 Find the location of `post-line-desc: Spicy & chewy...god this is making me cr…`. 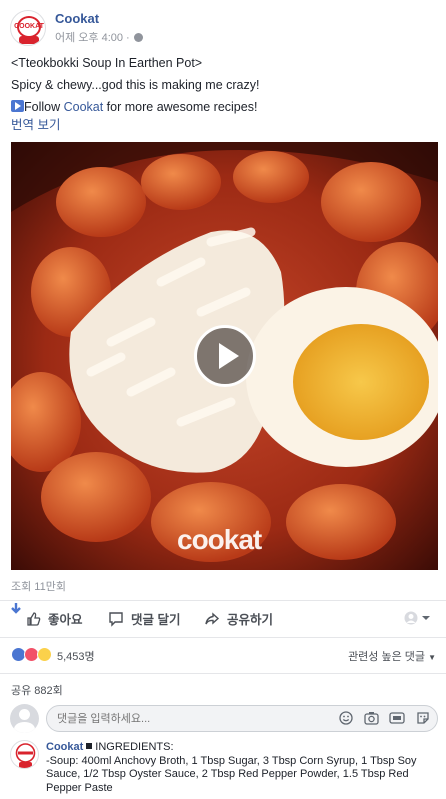

post-line-desc: Spicy & chewy...god this is making me cr… is located at coordinates (135, 85).